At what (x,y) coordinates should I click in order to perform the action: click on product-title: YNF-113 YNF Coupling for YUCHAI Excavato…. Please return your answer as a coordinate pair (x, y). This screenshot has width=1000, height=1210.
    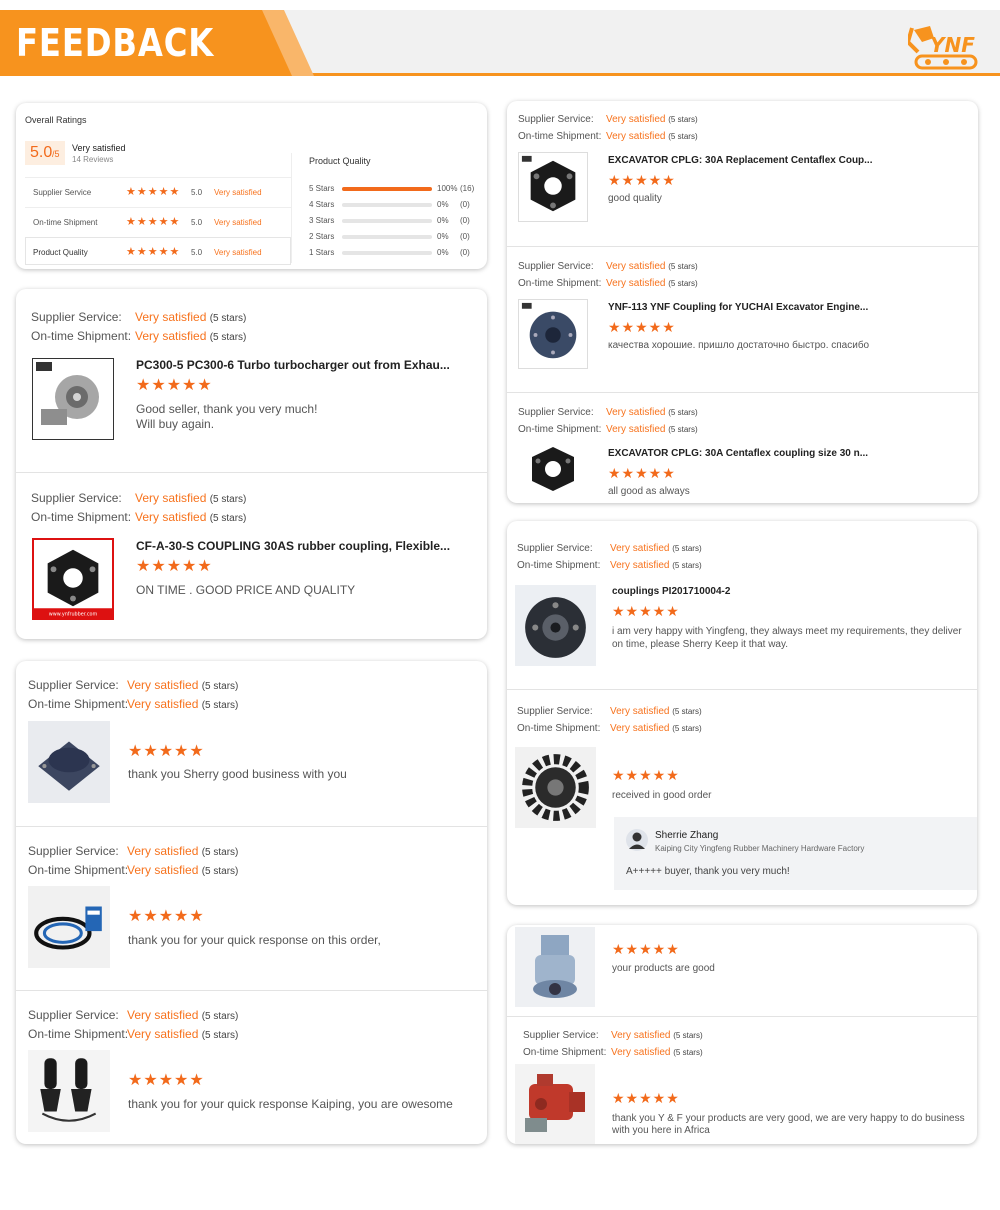
    Looking at the image, I should click on (738, 307).